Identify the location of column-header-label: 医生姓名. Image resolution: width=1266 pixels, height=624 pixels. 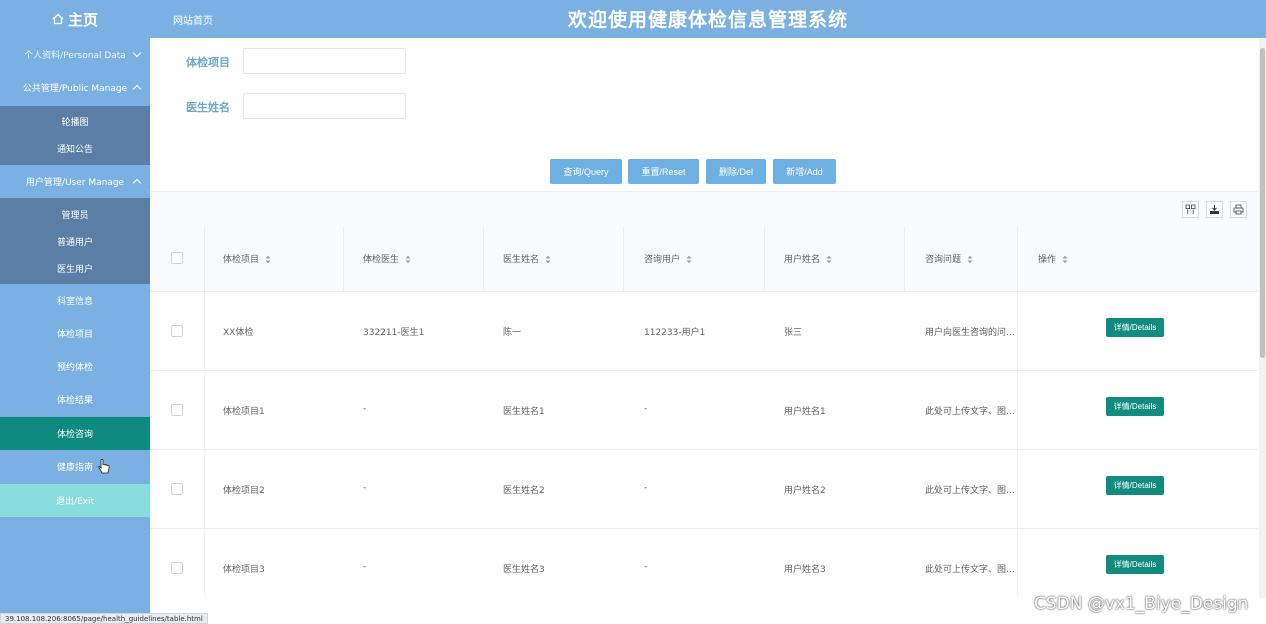
(521, 260).